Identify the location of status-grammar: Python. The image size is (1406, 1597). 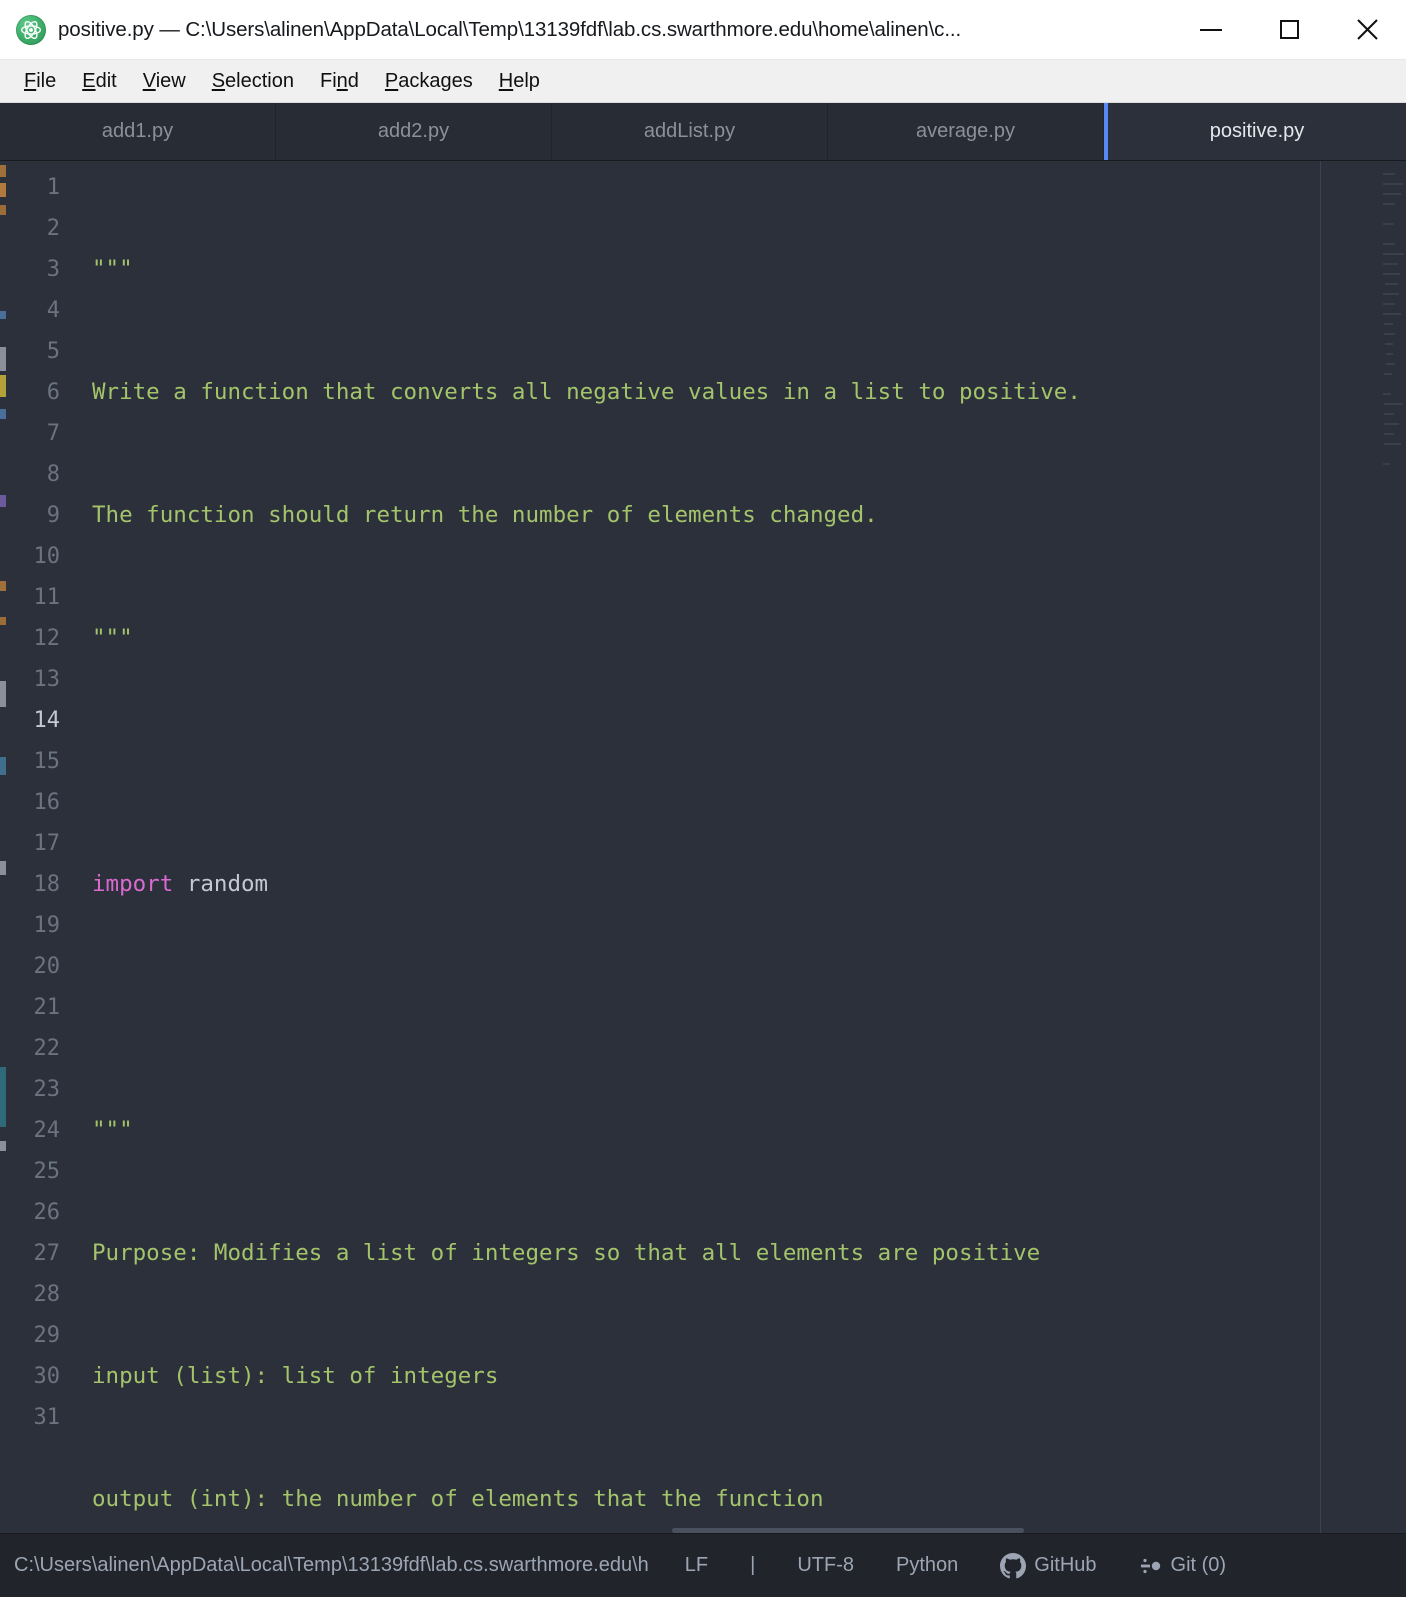
(927, 1565).